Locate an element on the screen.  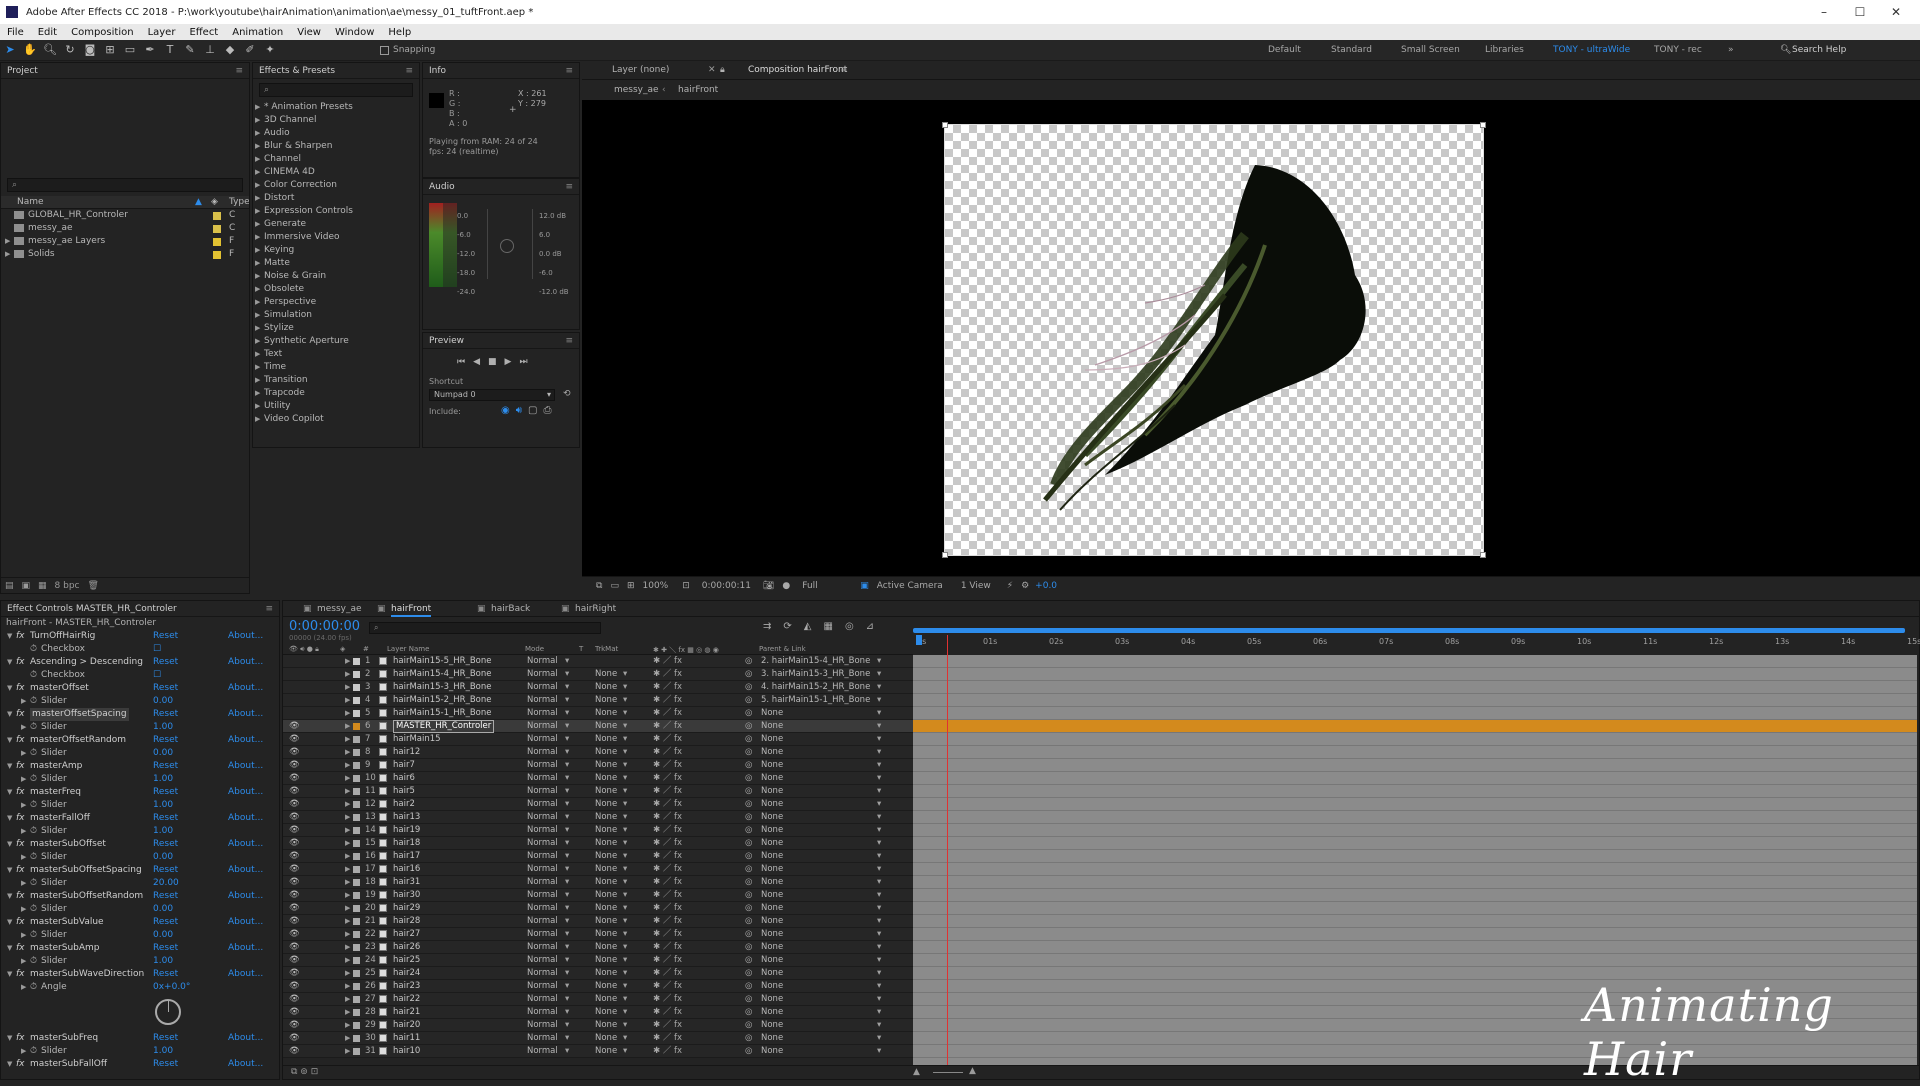
pan-behind-tool-icon: ⊞ is located at coordinates (110, 50).